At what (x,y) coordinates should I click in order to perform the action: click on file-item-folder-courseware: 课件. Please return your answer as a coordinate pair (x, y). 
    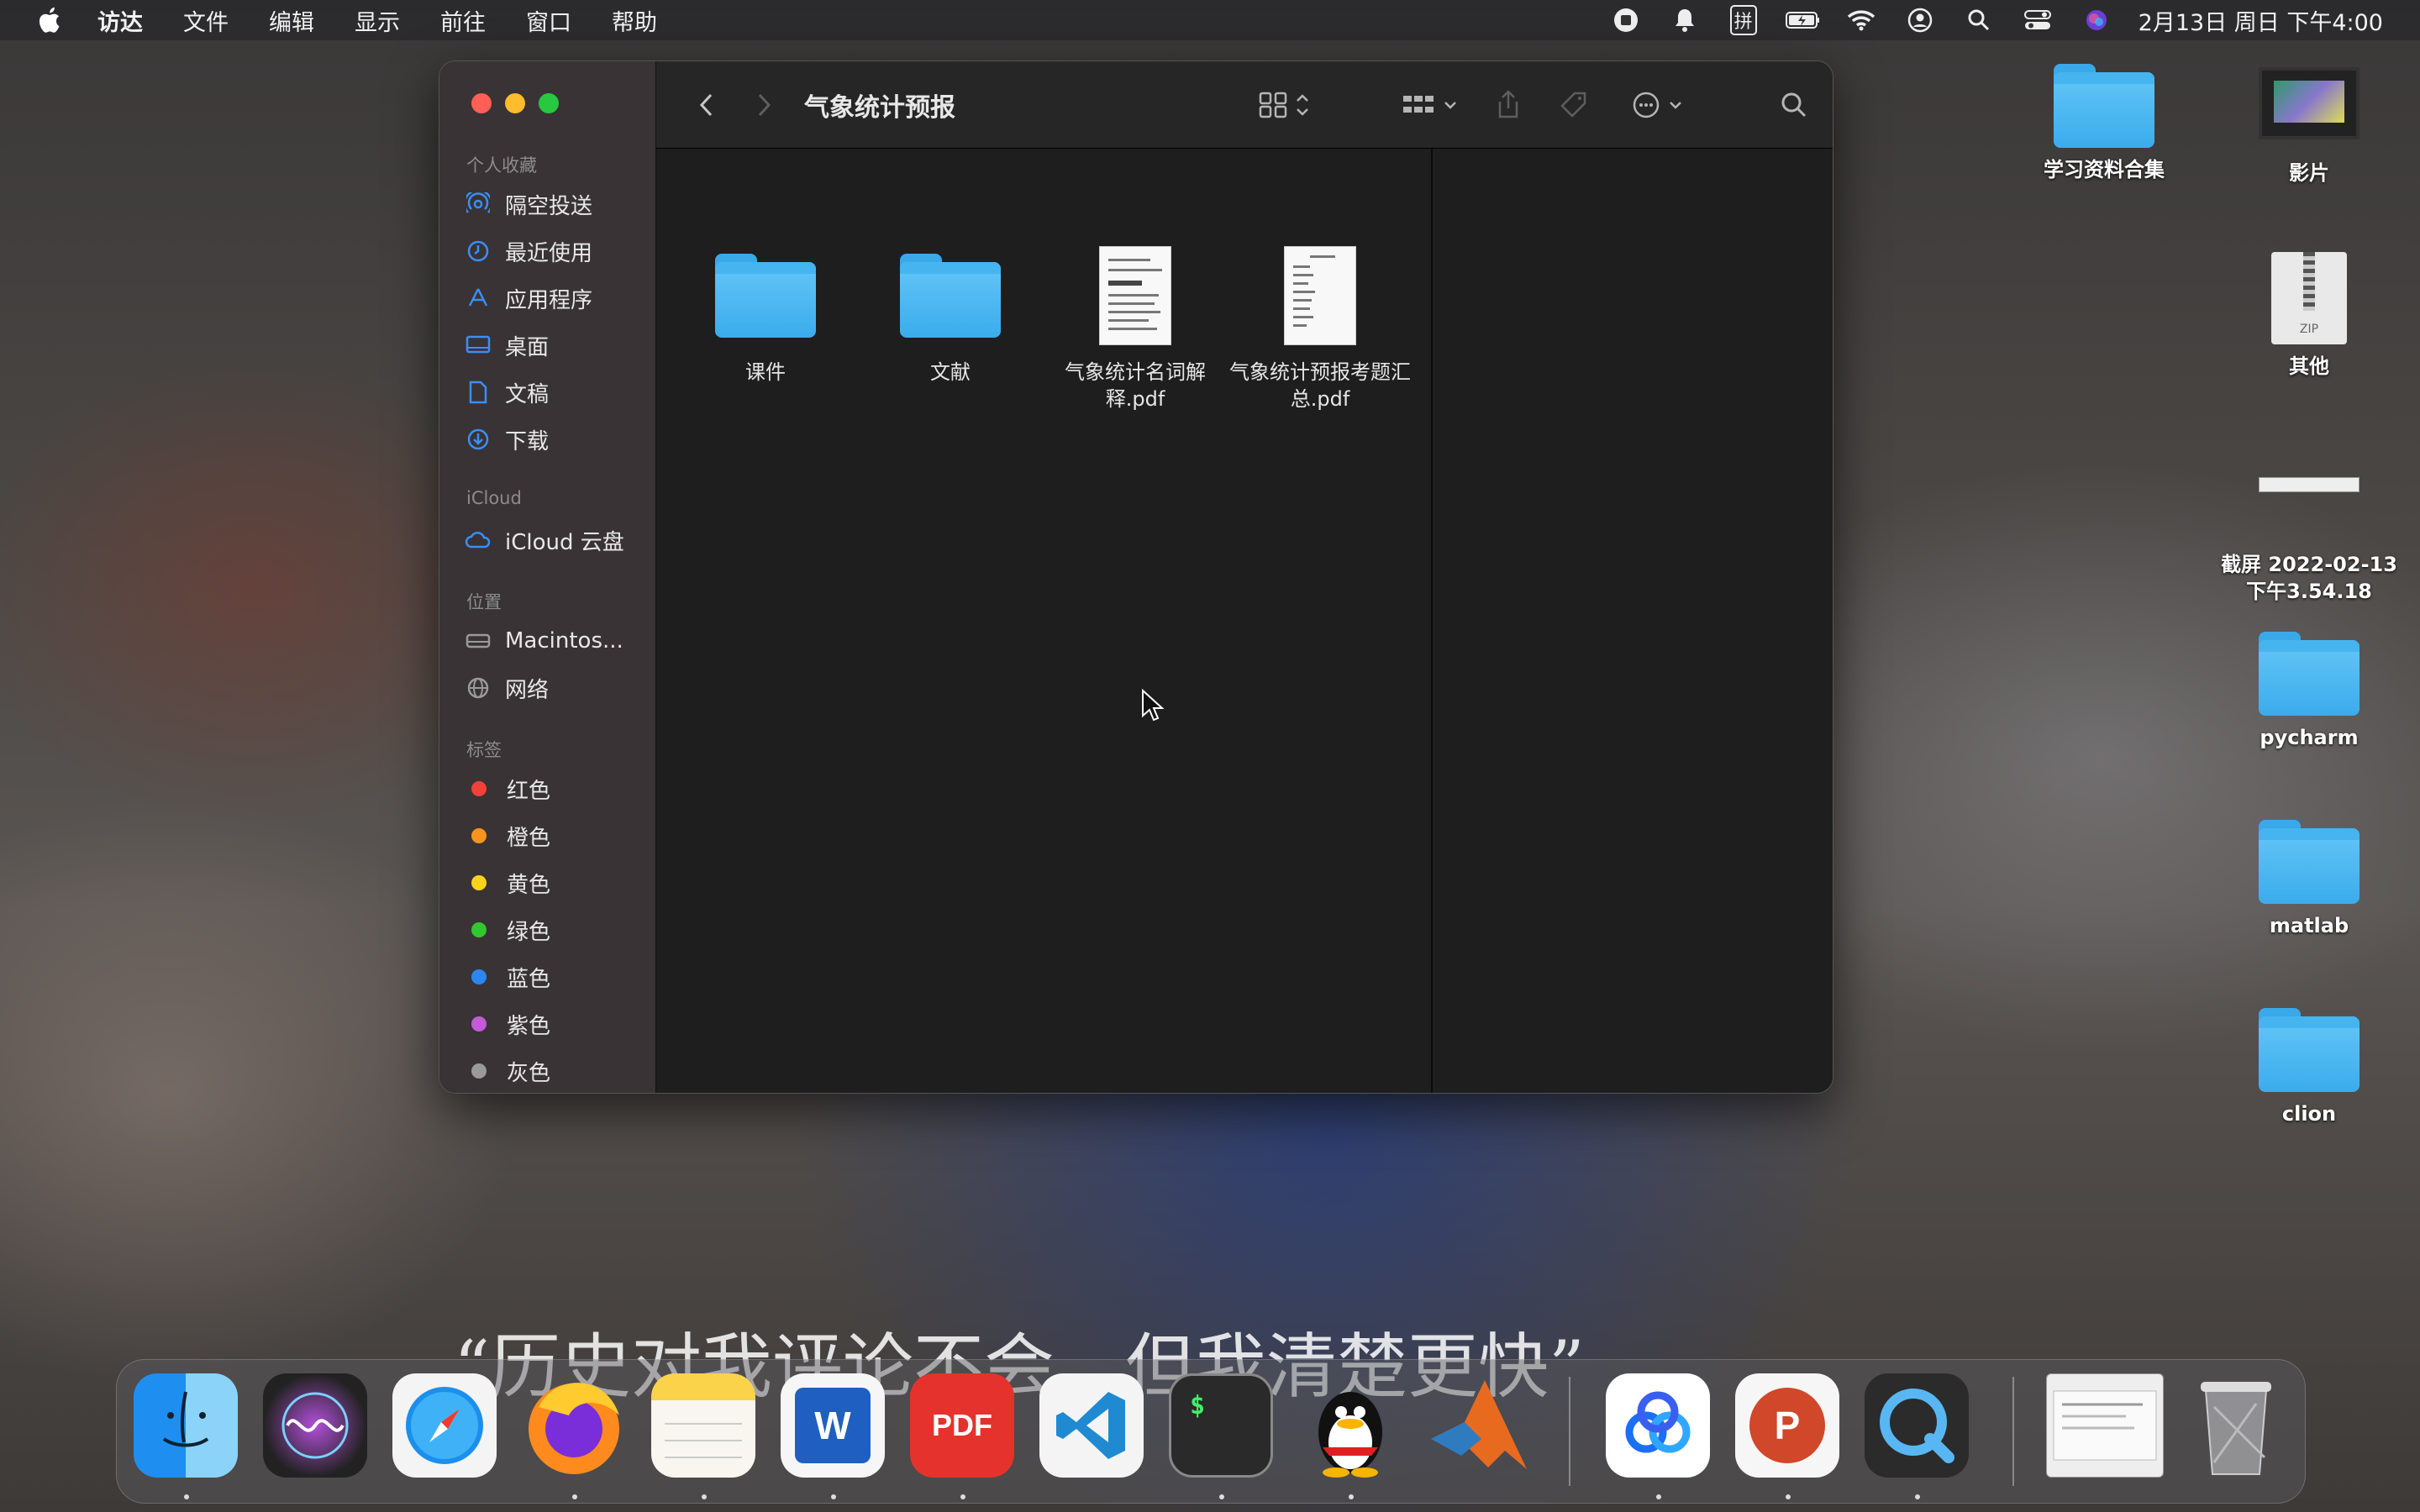
    Looking at the image, I should click on (765, 313).